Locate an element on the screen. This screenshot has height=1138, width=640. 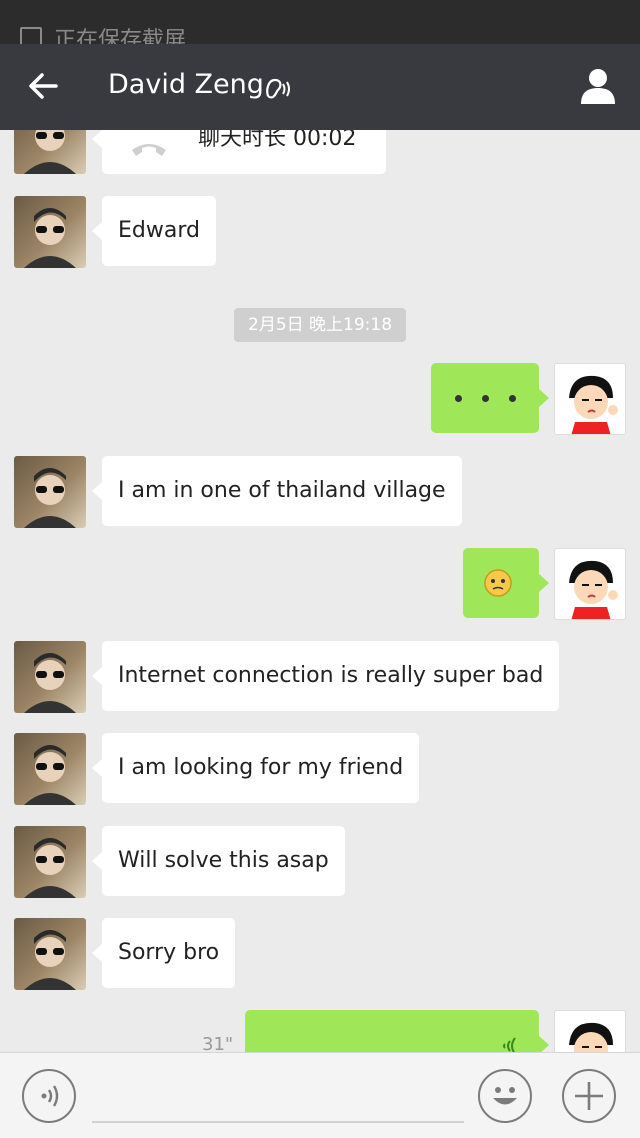
sent-message-bubble is located at coordinates (490, 398).